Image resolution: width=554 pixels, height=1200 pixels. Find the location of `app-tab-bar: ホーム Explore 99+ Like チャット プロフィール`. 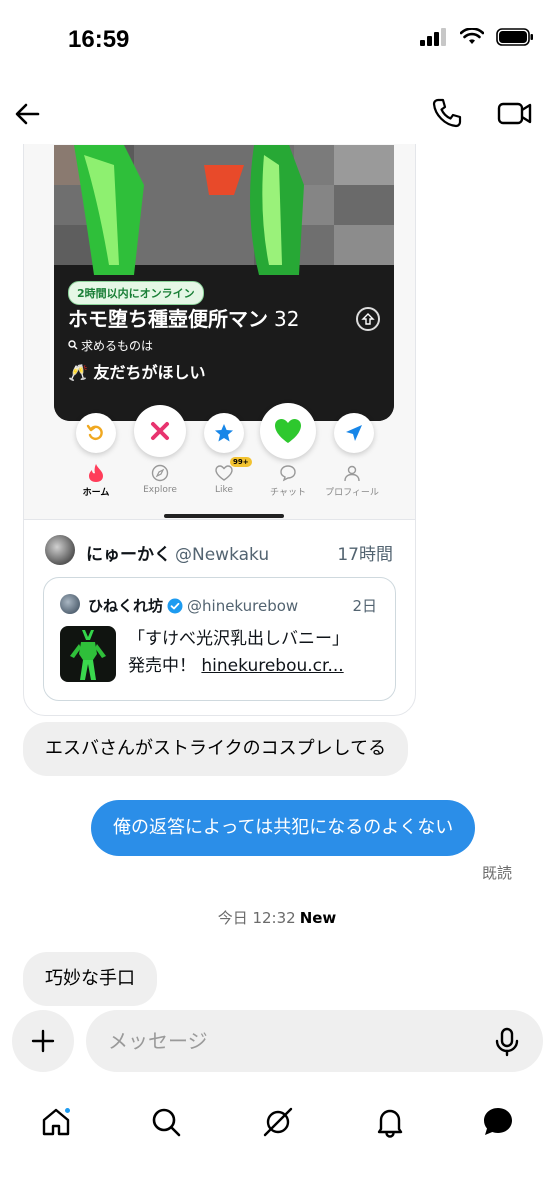

app-tab-bar: ホーム Explore 99+ Like チャット プロフィール is located at coordinates (234, 484).